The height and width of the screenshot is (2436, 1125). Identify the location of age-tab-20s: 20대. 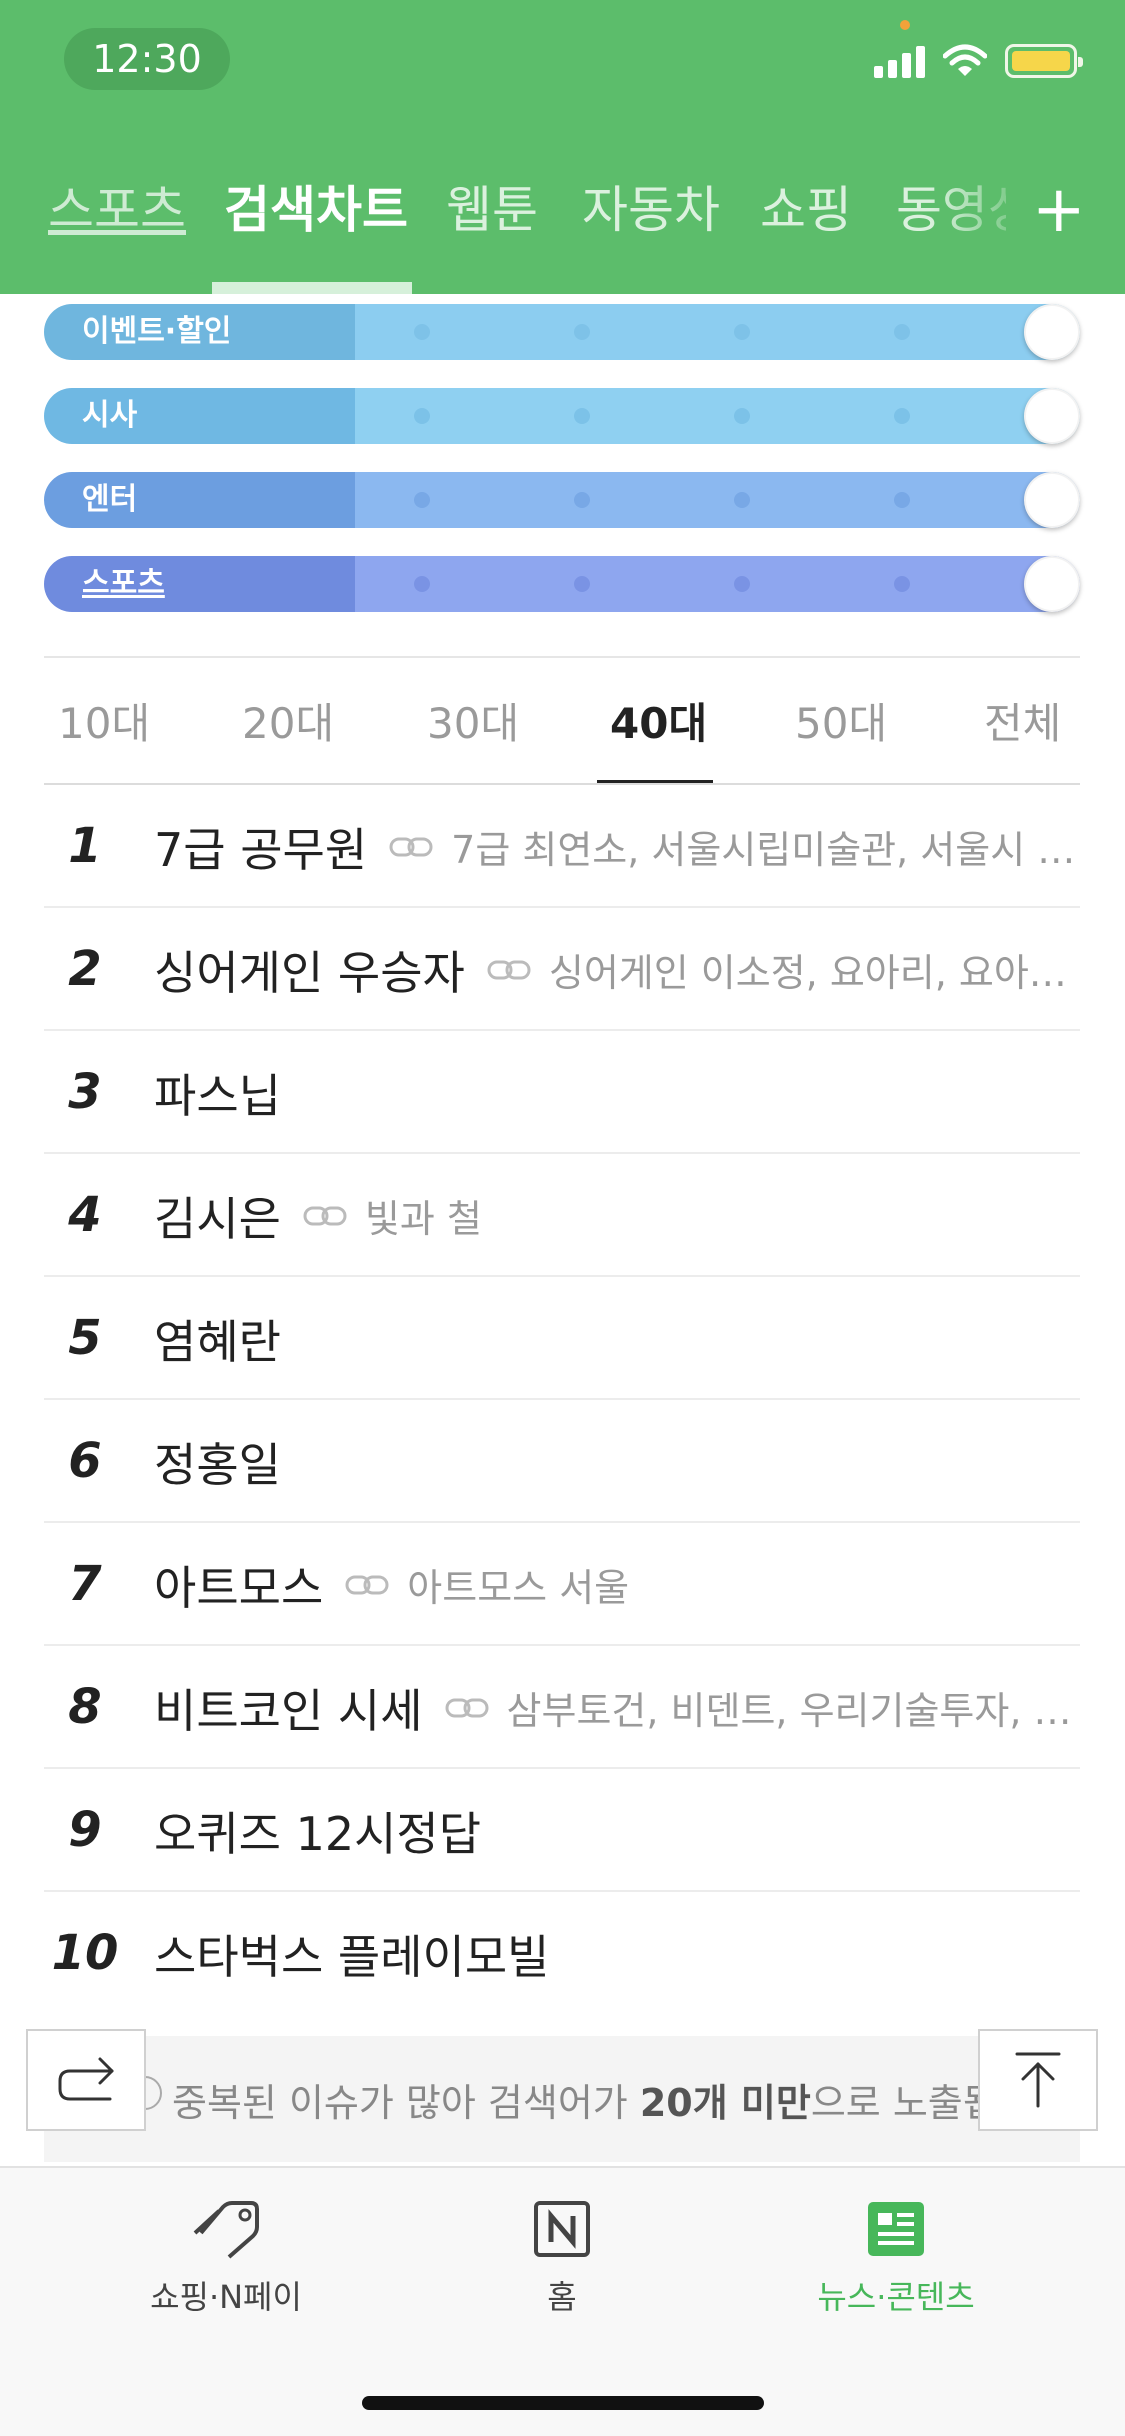
(288, 720).